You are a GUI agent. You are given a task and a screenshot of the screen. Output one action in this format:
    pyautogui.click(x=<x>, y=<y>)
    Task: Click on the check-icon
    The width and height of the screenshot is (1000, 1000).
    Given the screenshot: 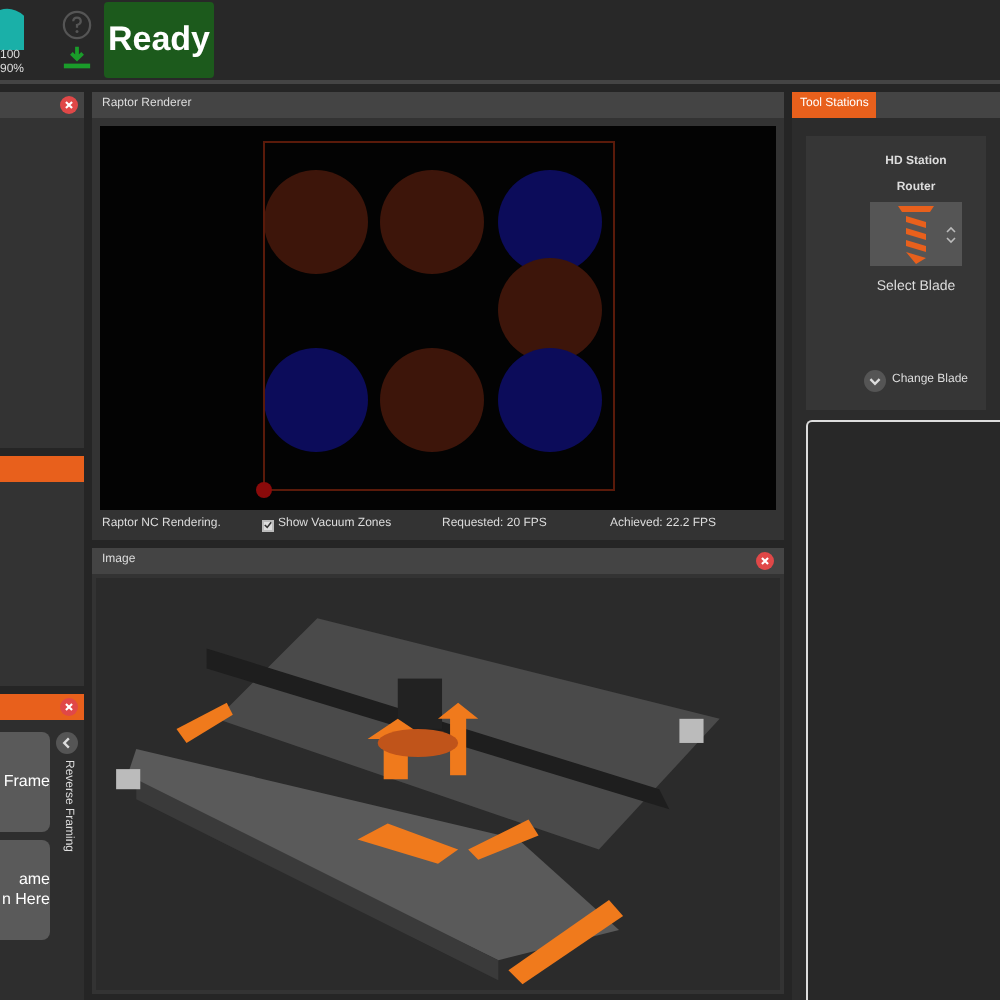 What is the action you would take?
    pyautogui.click(x=268, y=525)
    